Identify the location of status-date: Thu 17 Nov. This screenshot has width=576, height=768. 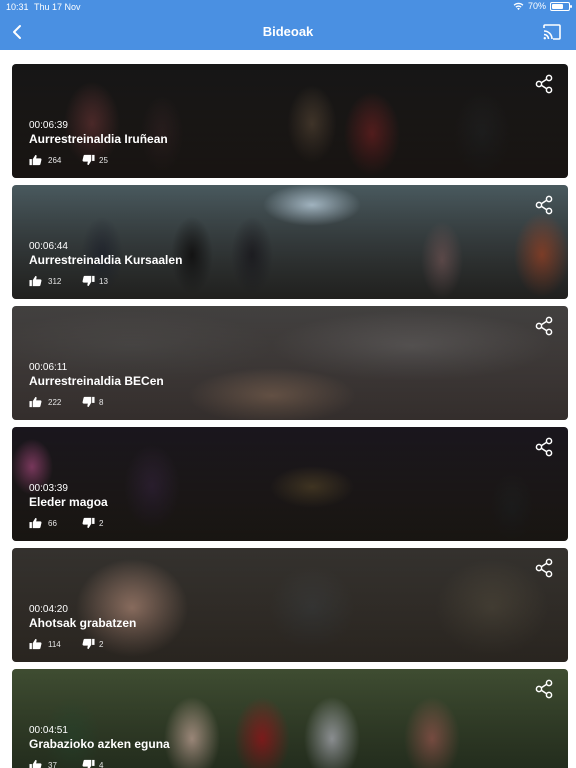
(57, 7).